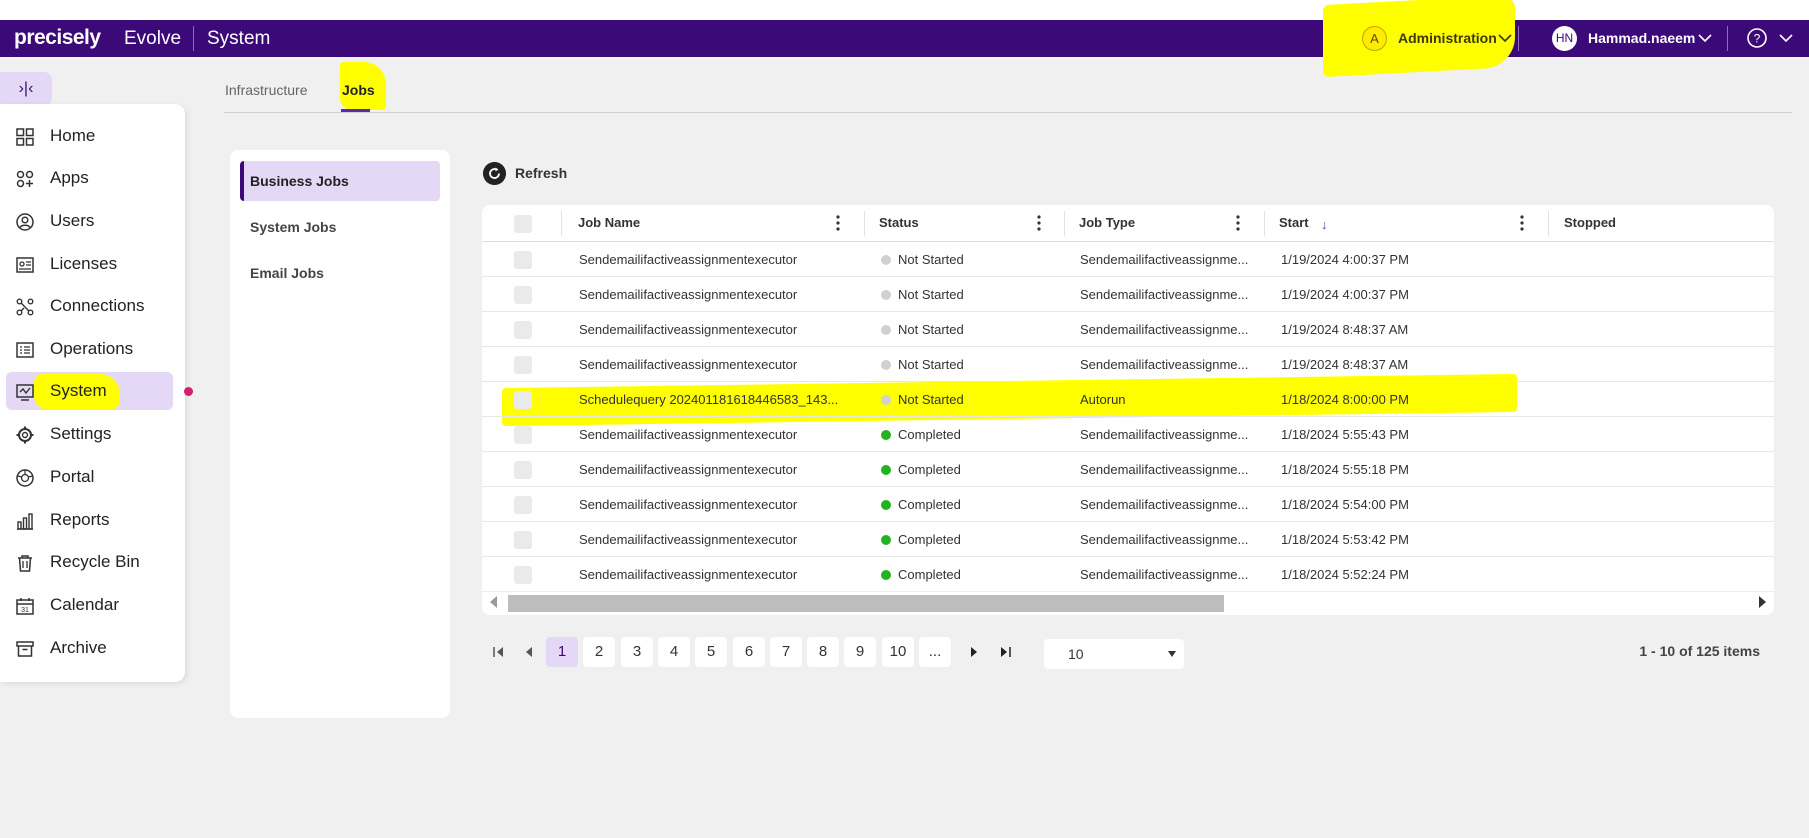 The height and width of the screenshot is (838, 1809). I want to click on page-size-select: 10, so click(1114, 654).